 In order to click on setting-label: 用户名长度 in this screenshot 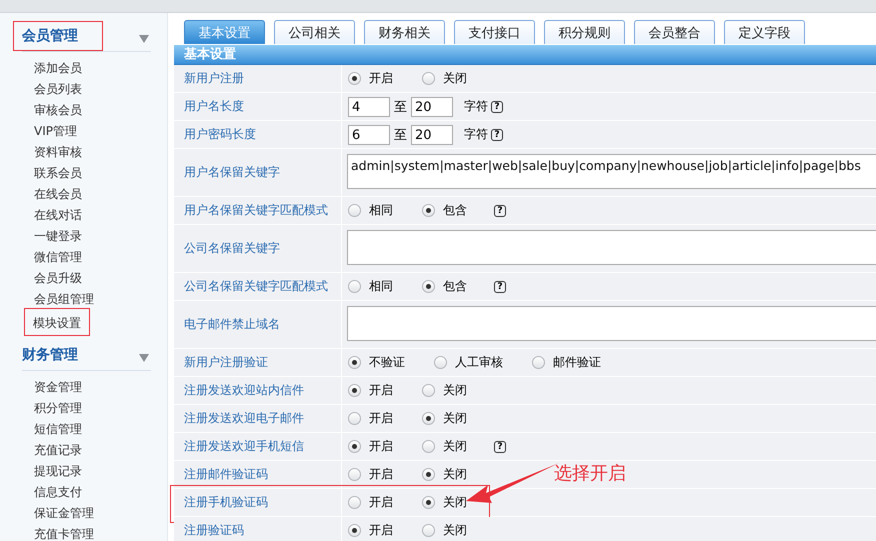, I will do `click(214, 106)`.